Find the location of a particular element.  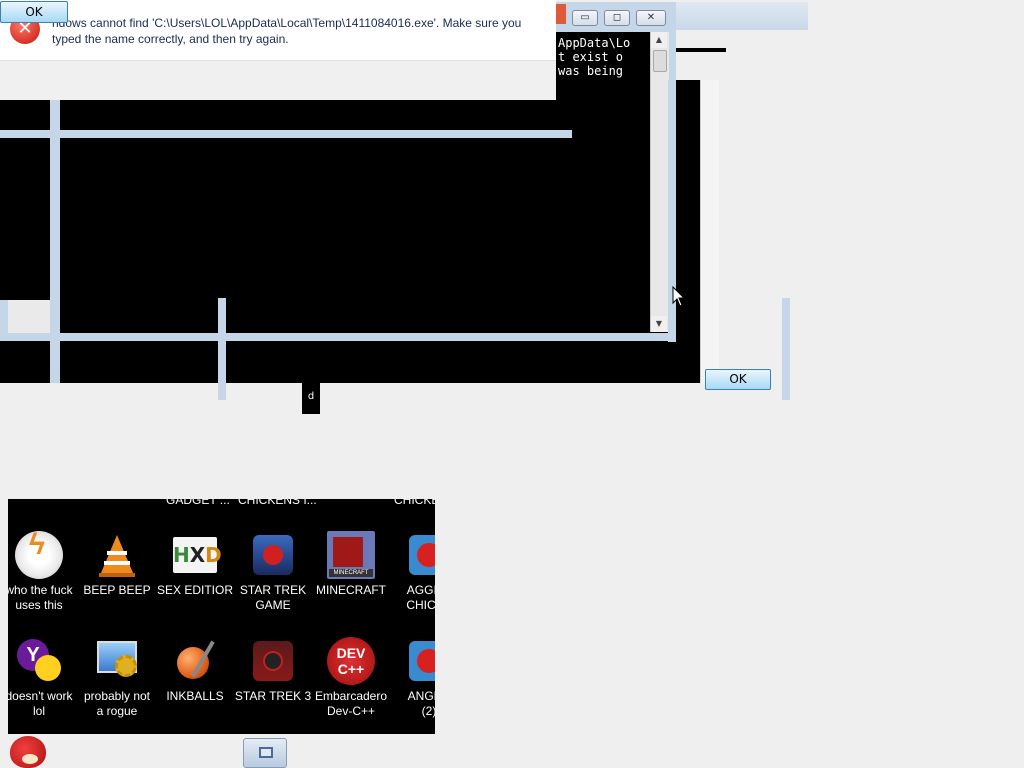

computer-gears-icon is located at coordinates (117, 661).